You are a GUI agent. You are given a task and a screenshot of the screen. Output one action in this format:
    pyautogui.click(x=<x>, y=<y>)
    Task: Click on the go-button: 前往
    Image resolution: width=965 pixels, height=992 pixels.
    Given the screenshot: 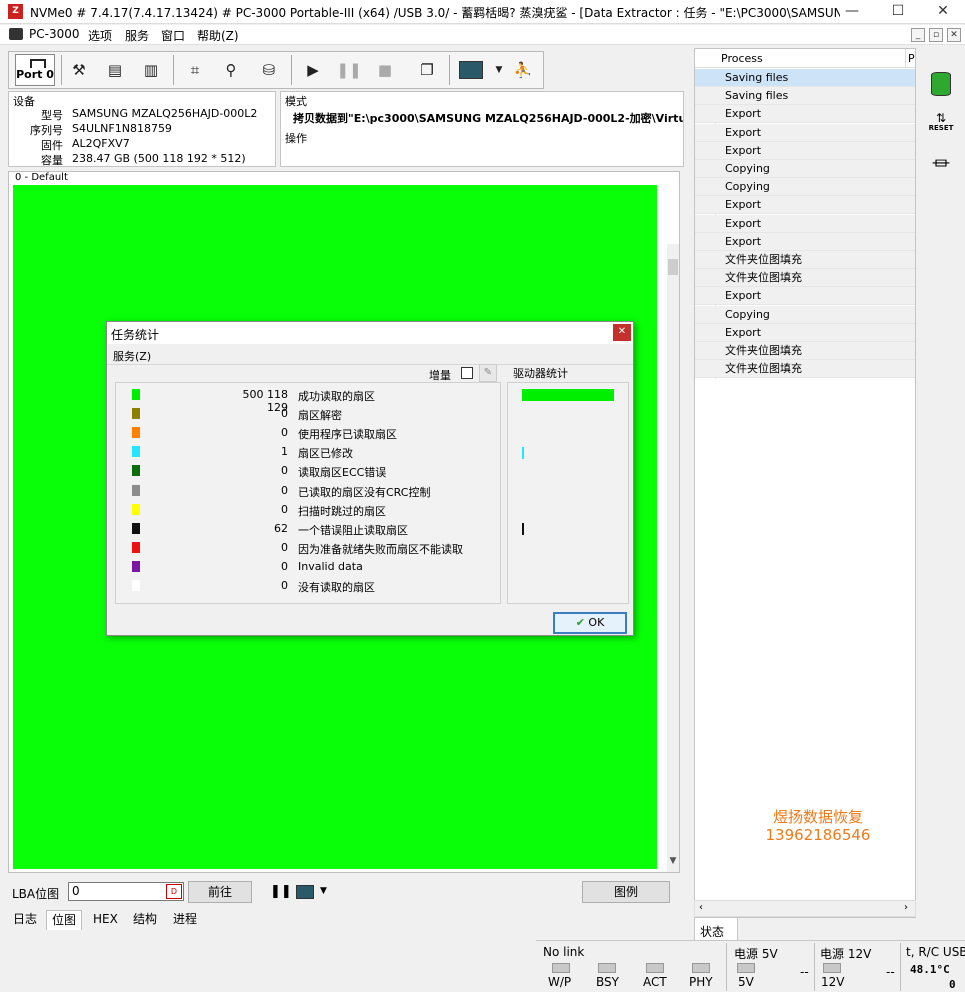 What is the action you would take?
    pyautogui.click(x=220, y=892)
    